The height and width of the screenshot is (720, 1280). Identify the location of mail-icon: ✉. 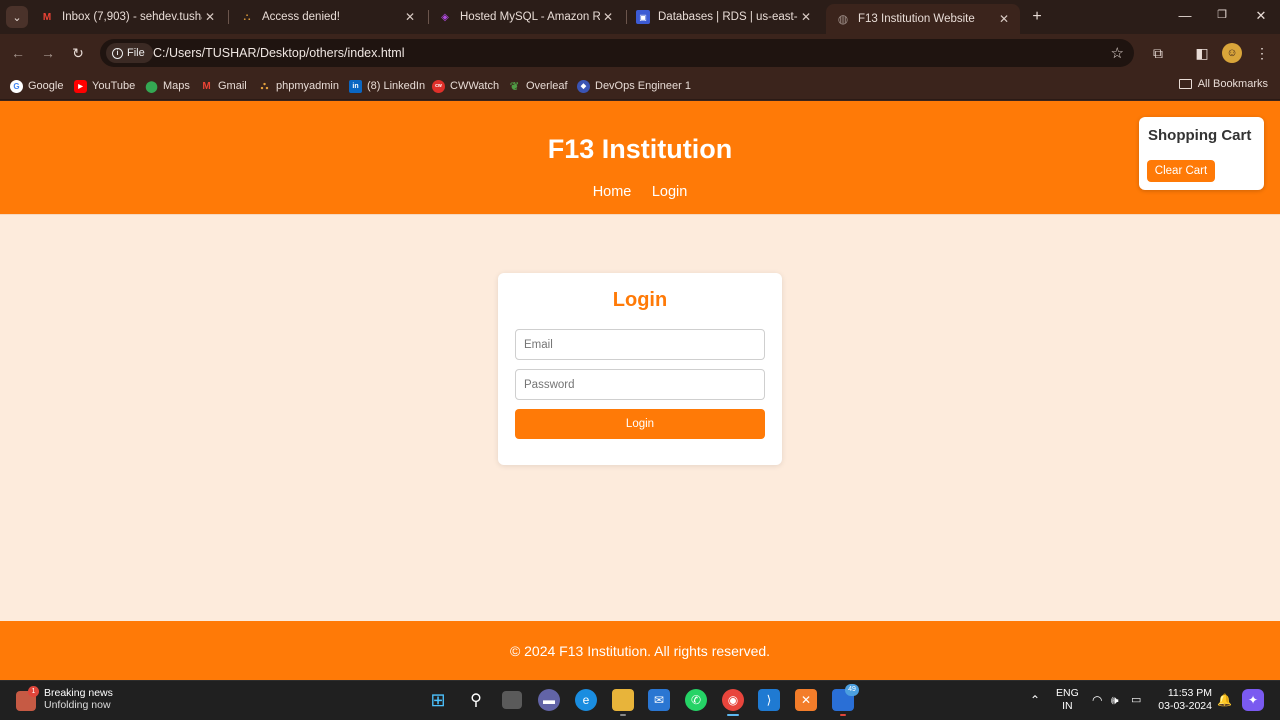
(659, 700).